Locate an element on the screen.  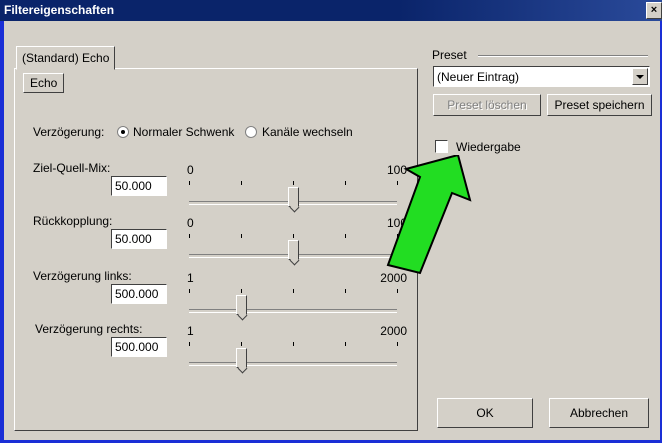
preset-label: Preset is located at coordinates (449, 55).